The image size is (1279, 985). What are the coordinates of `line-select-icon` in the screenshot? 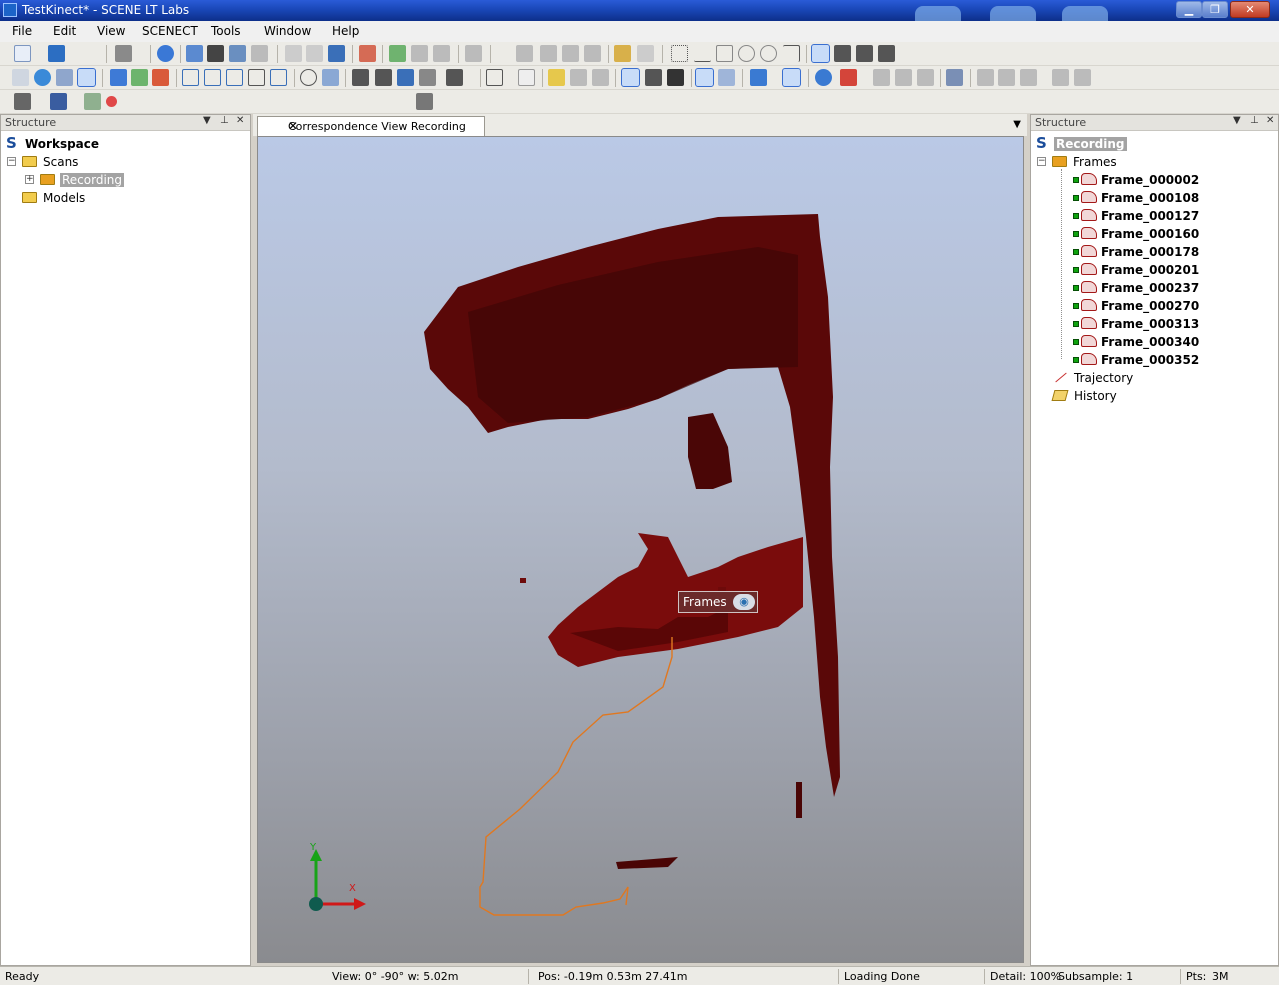 It's located at (702, 53).